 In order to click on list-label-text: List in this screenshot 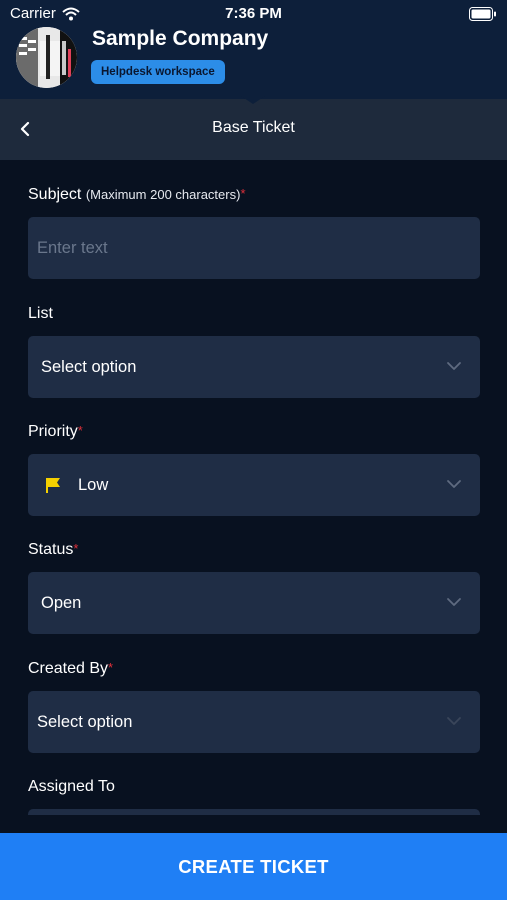, I will do `click(40, 313)`.